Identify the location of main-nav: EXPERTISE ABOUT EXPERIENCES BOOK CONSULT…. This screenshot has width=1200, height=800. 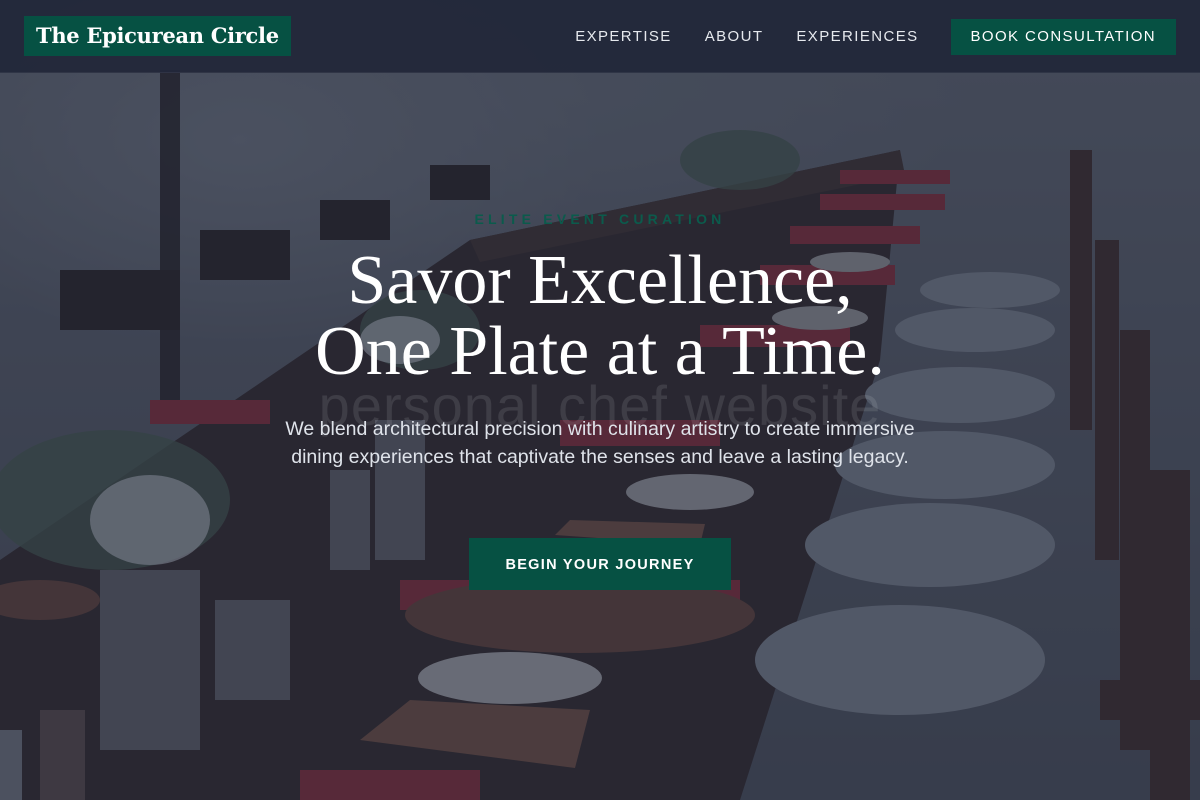
(875, 36).